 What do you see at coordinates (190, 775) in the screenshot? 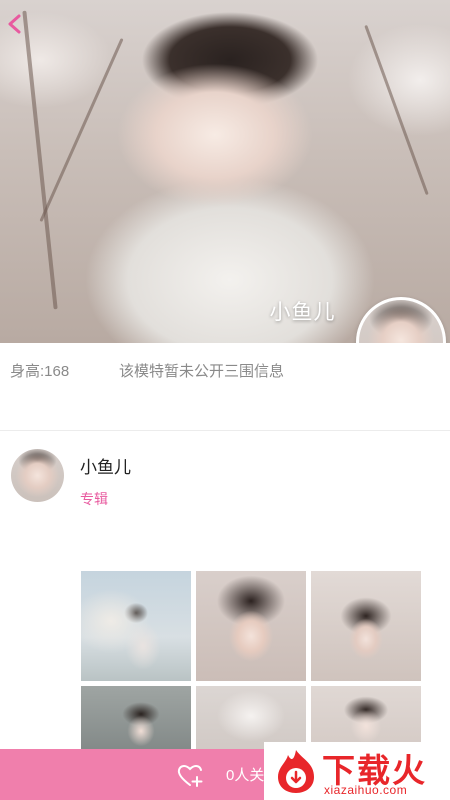
I see `heart-plus-icon` at bounding box center [190, 775].